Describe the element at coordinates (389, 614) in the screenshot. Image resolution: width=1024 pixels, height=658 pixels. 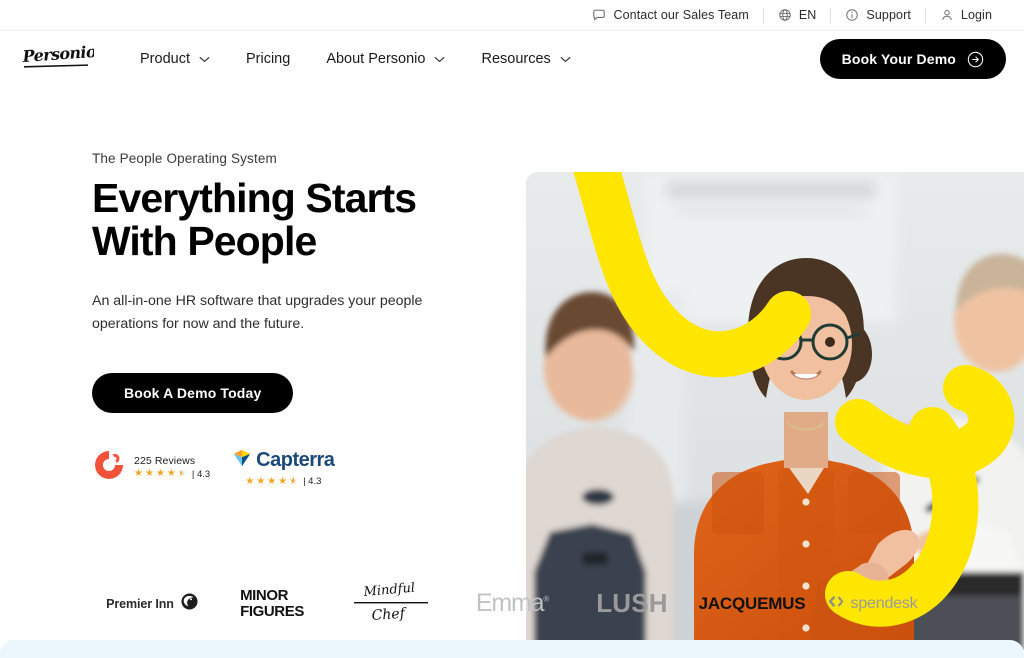
I see `svg-text: Chef` at that location.